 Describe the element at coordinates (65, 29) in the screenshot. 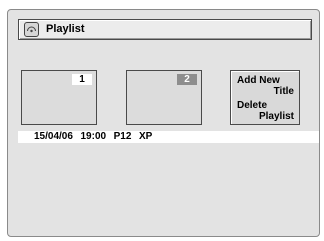

I see `page-title: Playlist` at that location.